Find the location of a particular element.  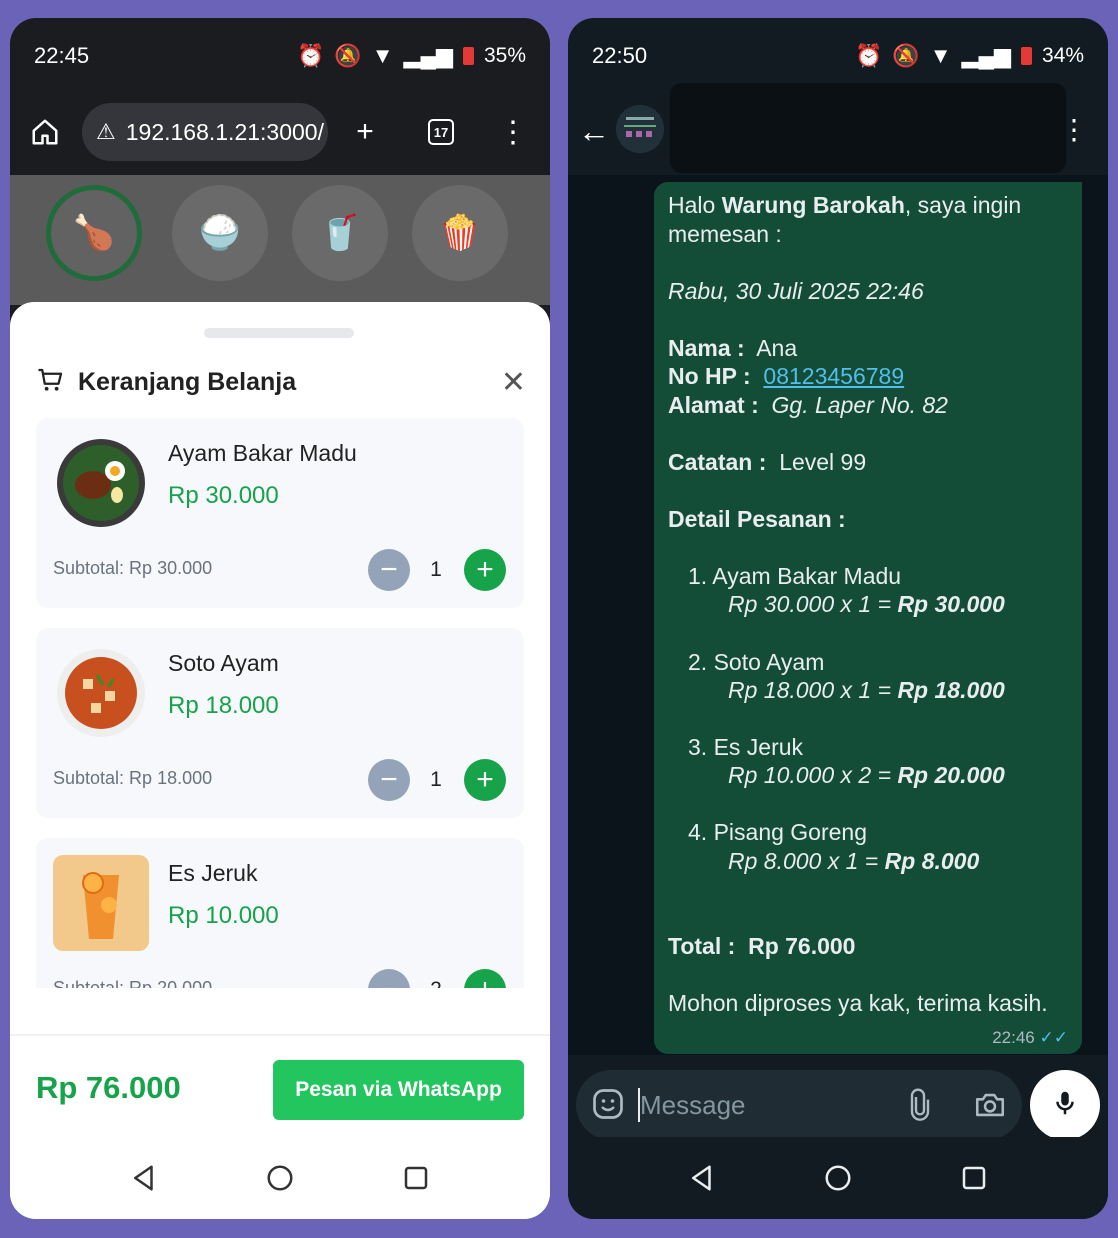

url-text: 192.168.1.21:3000/ is located at coordinates (224, 131).